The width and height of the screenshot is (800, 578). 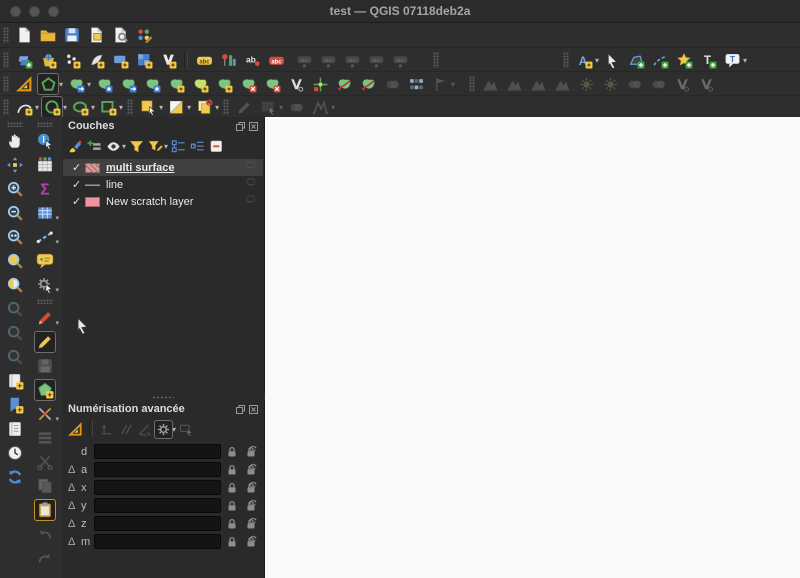 I want to click on split-parts-icon, so click(x=368, y=84).